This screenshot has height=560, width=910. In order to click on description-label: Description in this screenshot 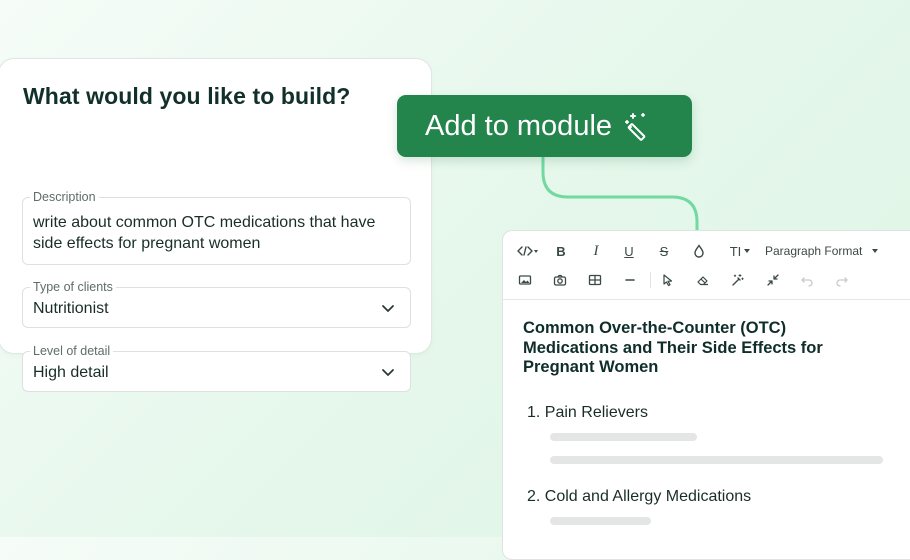, I will do `click(64, 197)`.